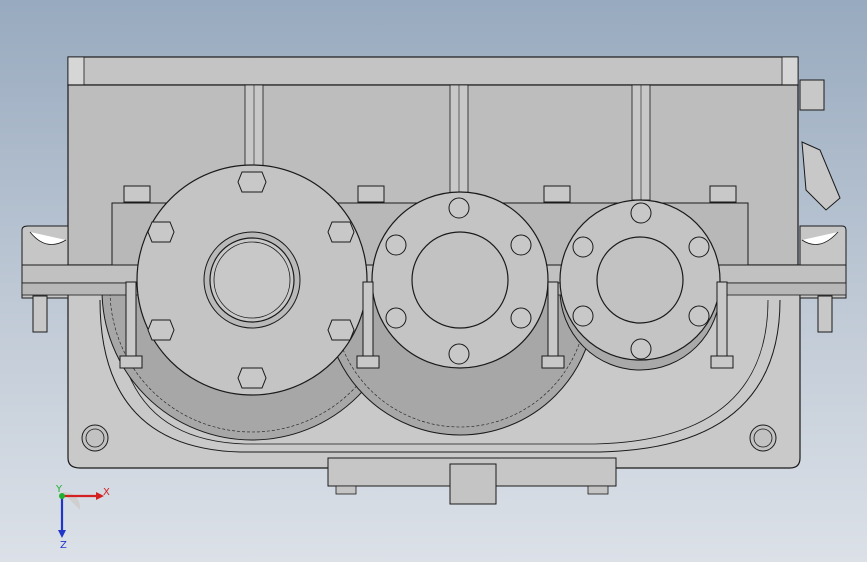 This screenshot has height=562, width=867. I want to click on z-axis-label: Z, so click(63, 544).